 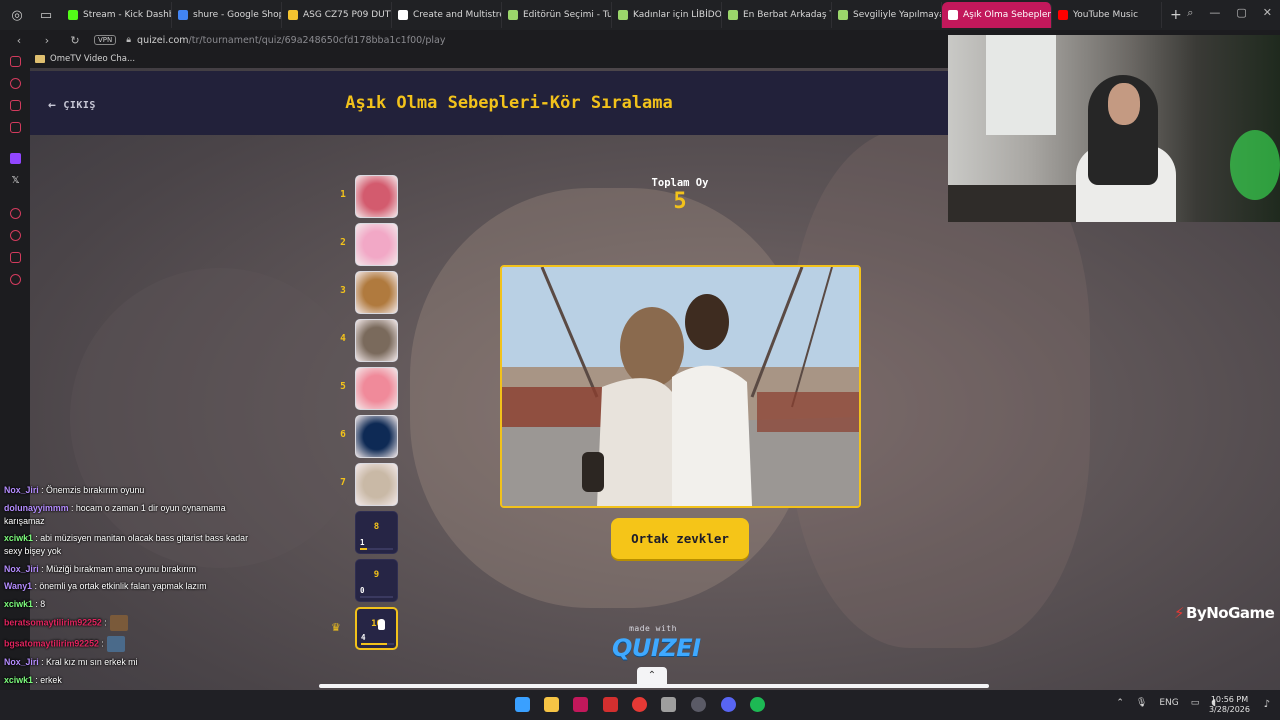 I want to click on file-explorer-icon, so click(x=551, y=704).